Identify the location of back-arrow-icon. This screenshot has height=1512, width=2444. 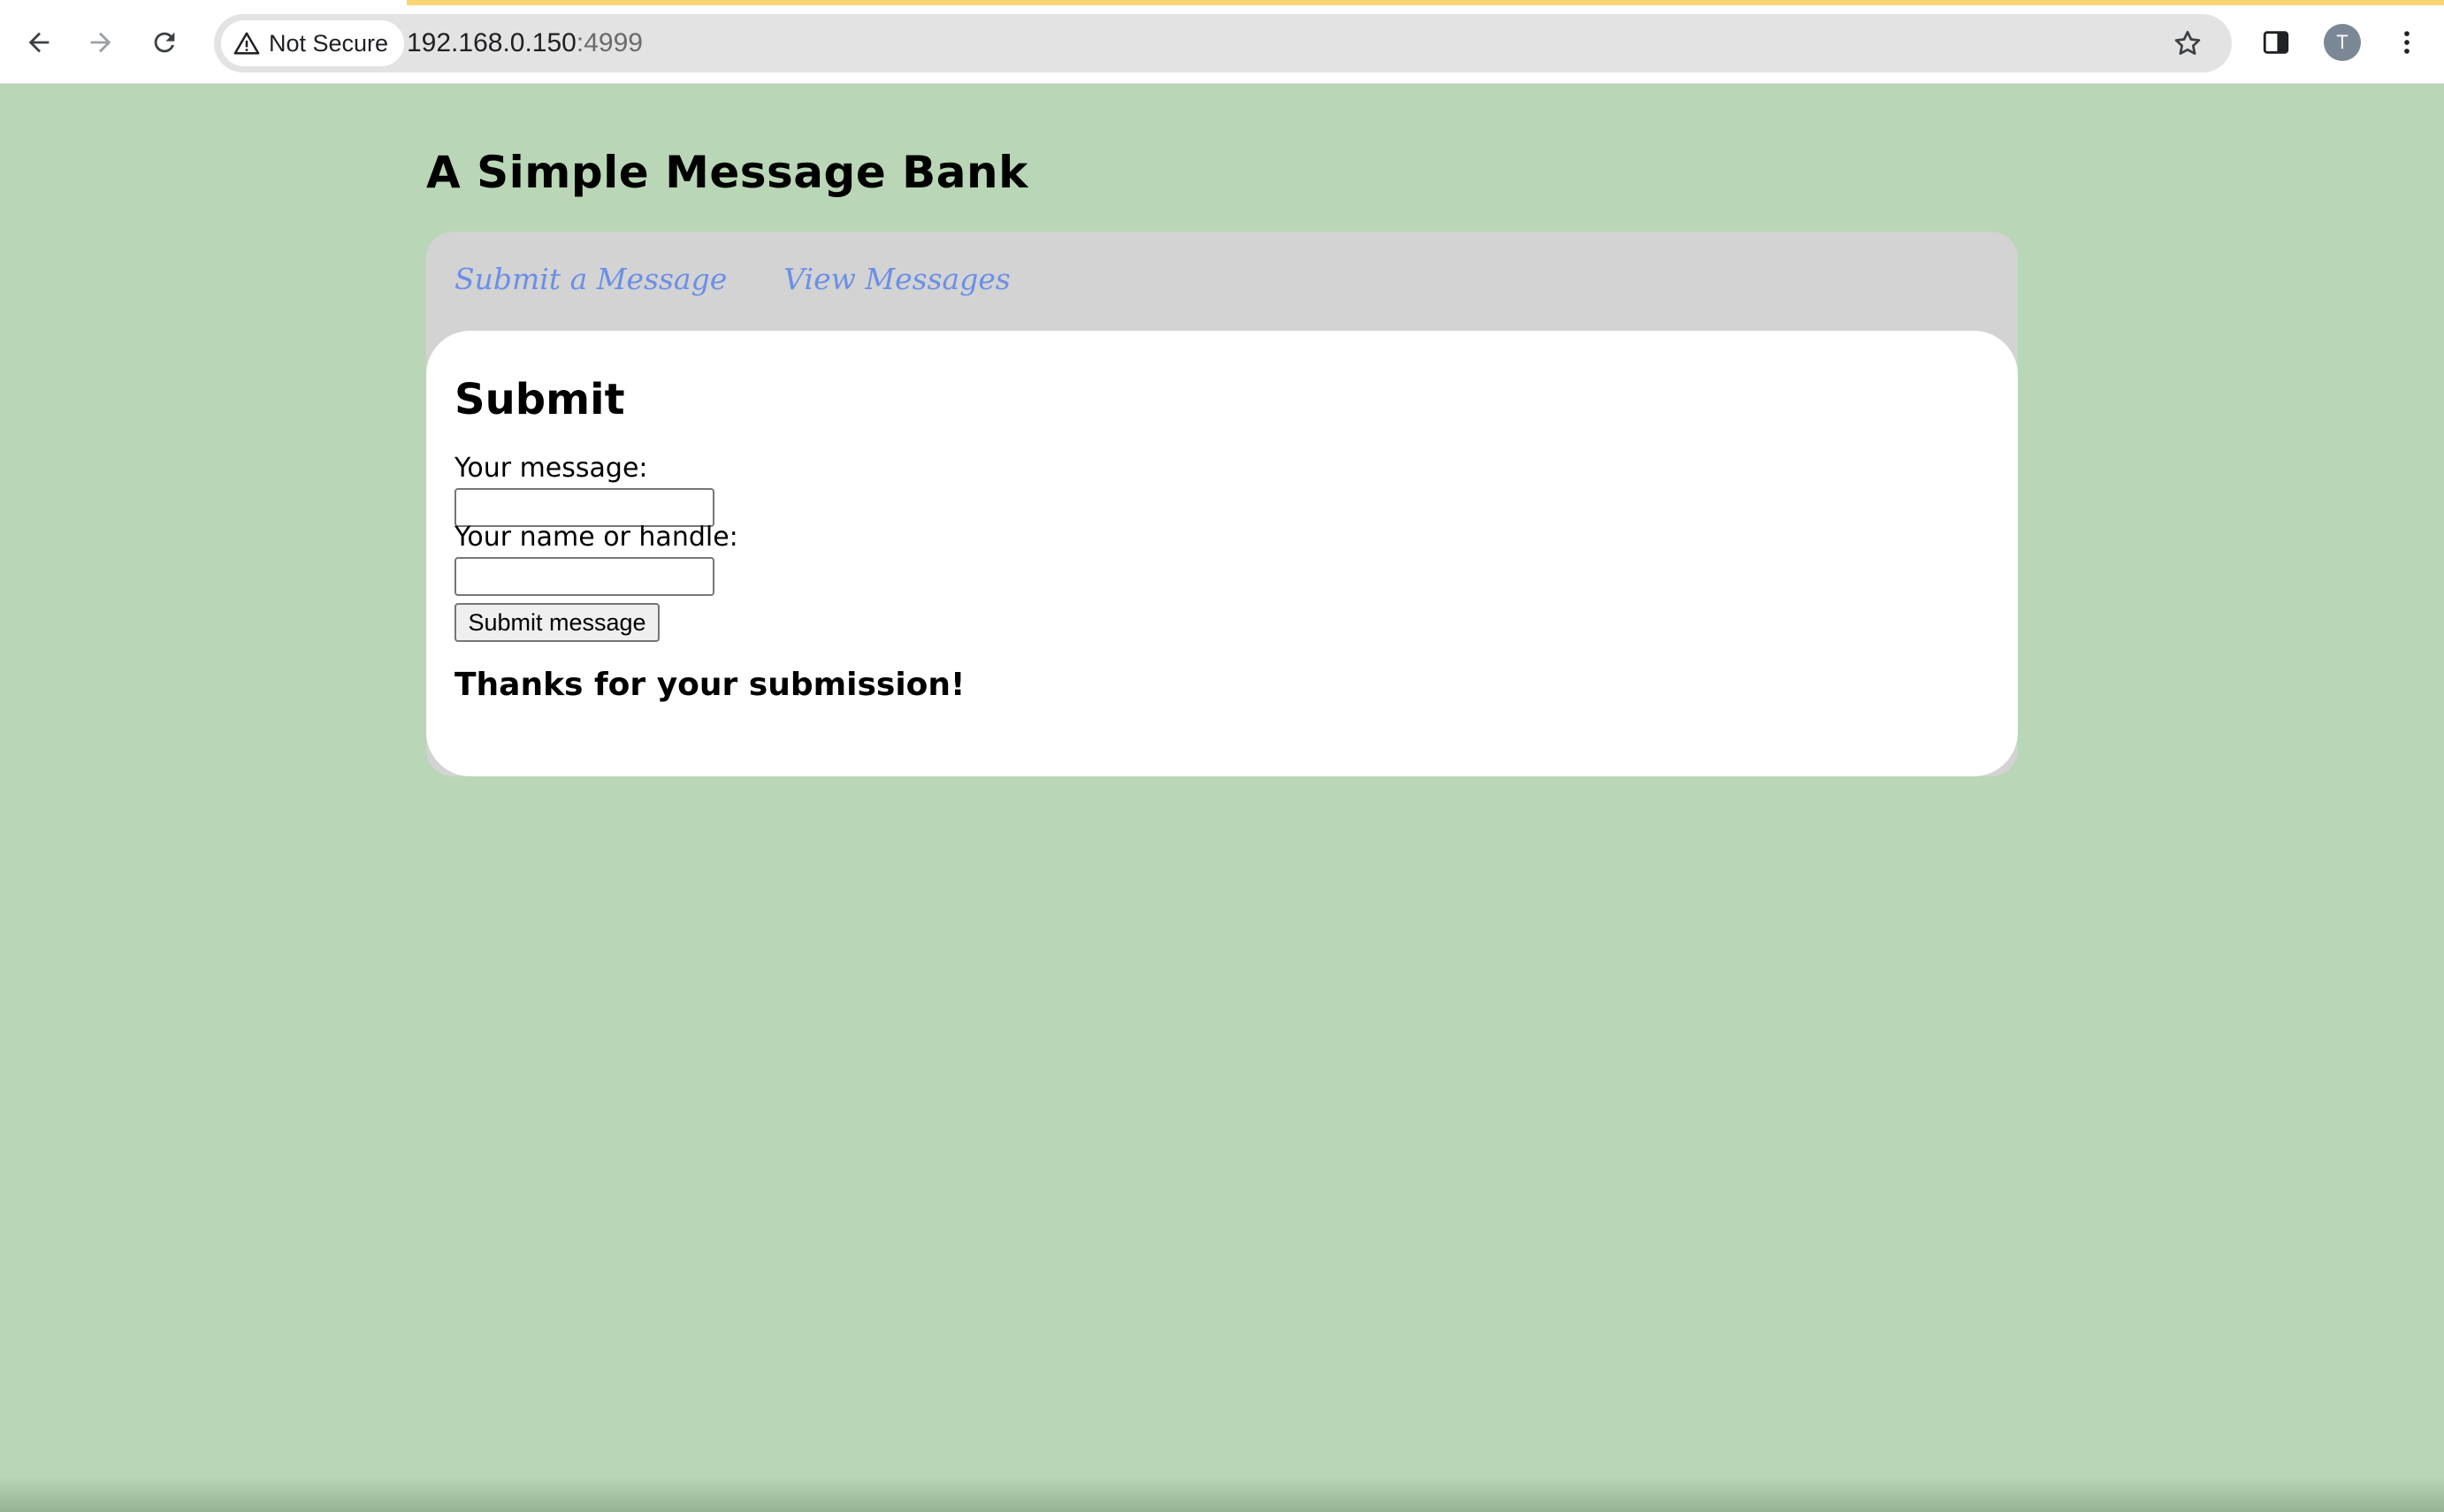
(39, 42).